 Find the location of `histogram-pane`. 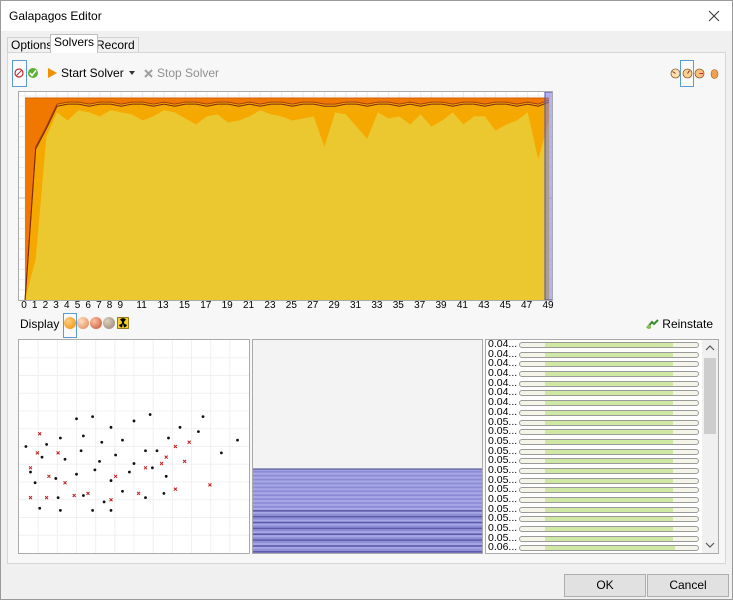

histogram-pane is located at coordinates (367, 446).